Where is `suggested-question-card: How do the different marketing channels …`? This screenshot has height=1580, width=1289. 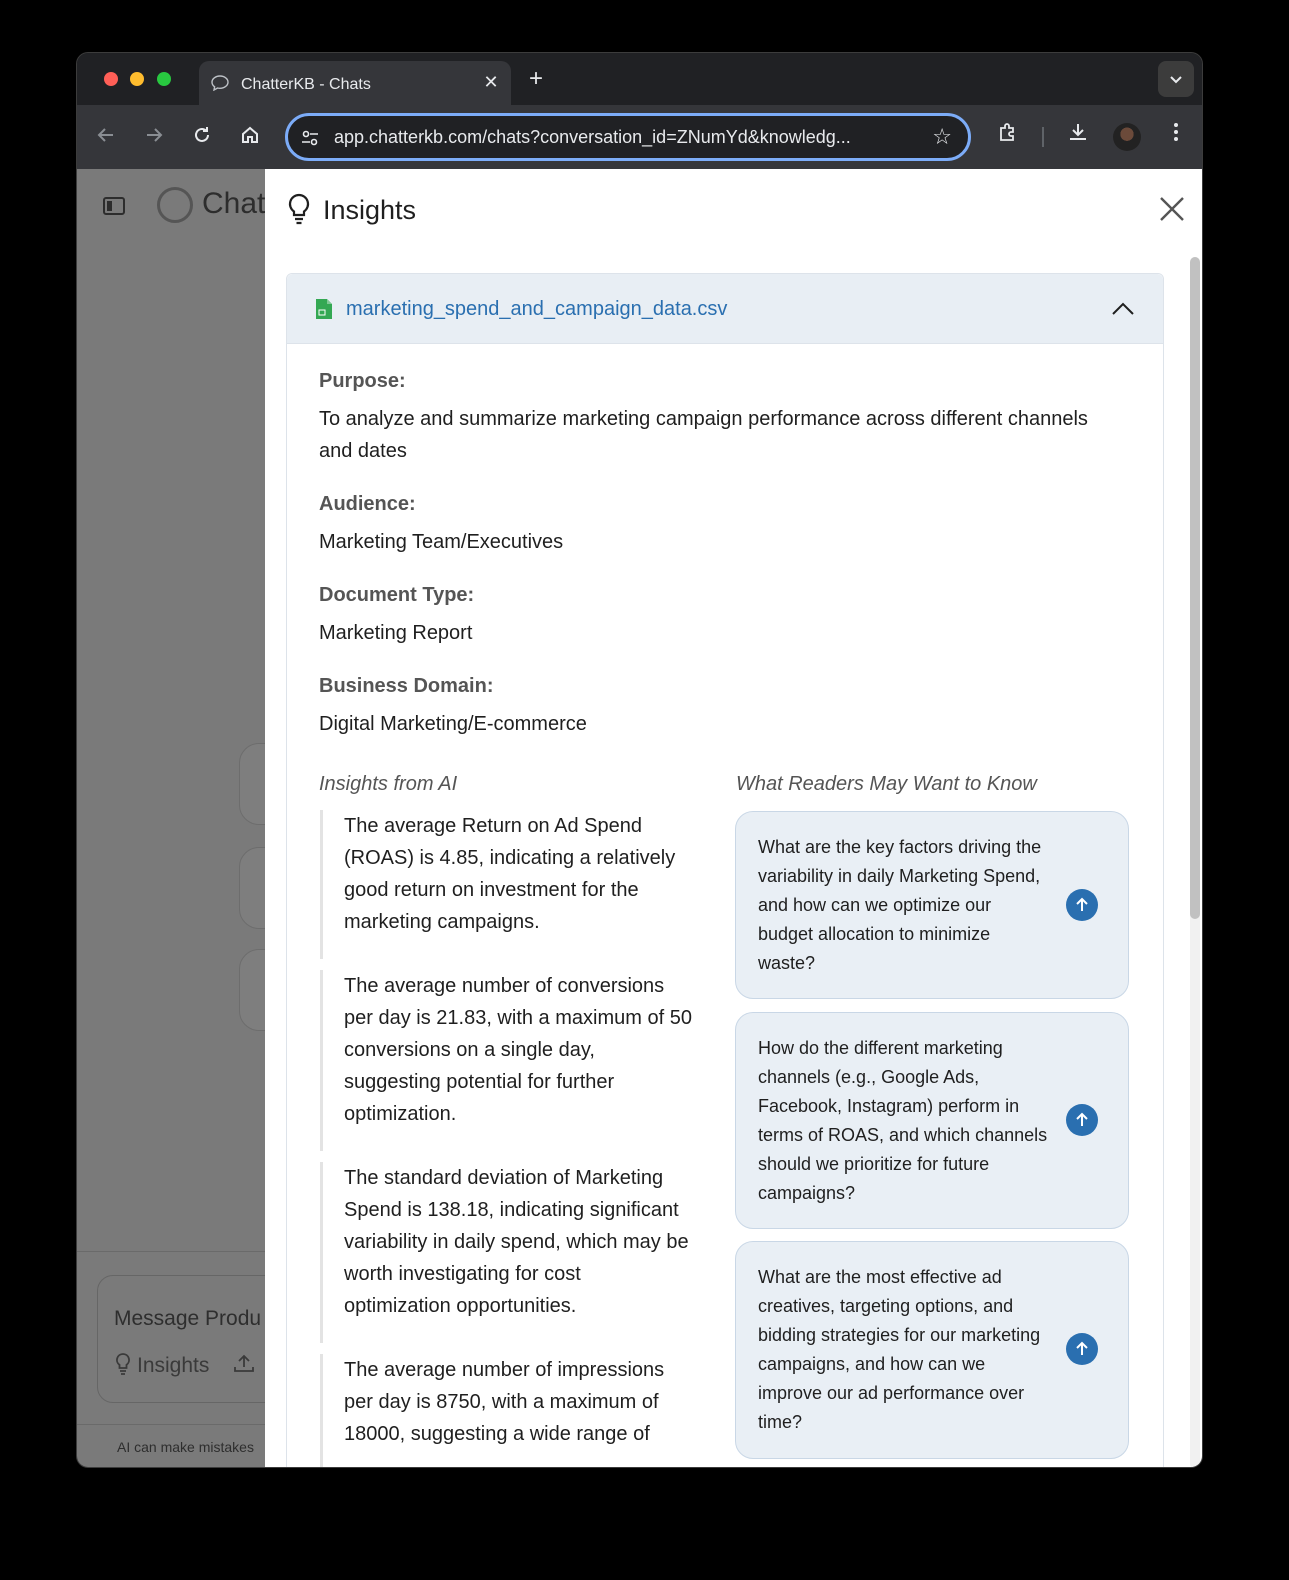 suggested-question-card: How do the different marketing channels … is located at coordinates (932, 1120).